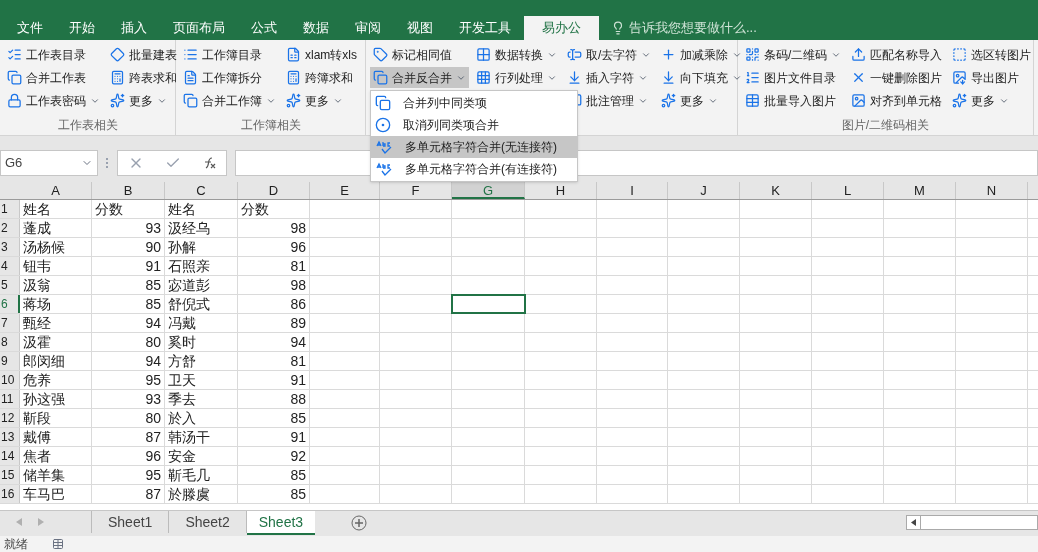 Image resolution: width=1038 pixels, height=552 pixels. Describe the element at coordinates (56, 190) in the screenshot. I see `column-header: A` at that location.